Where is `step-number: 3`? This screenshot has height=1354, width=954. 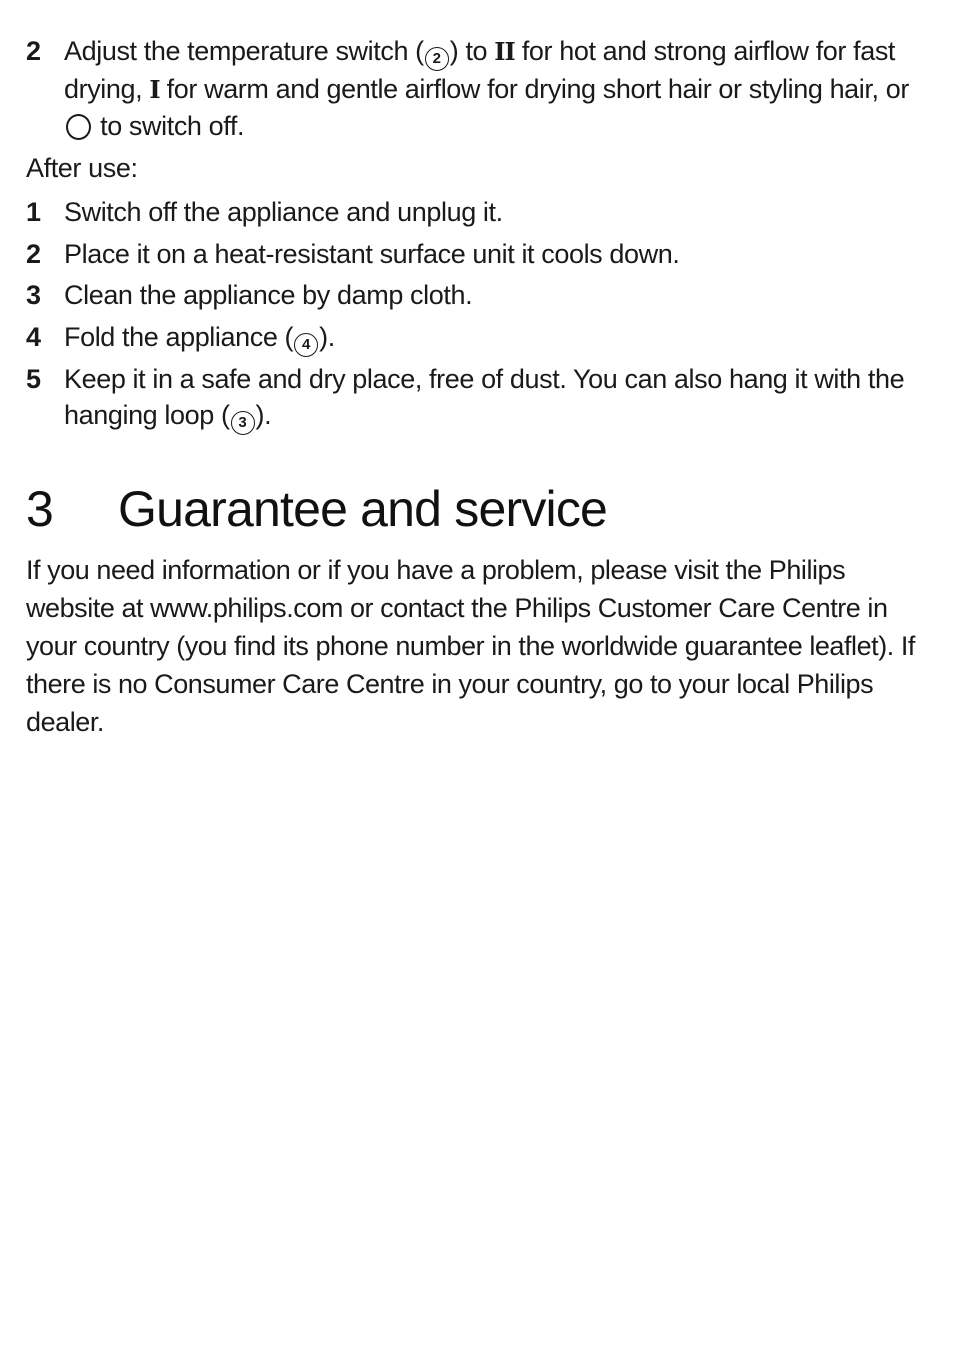 step-number: 3 is located at coordinates (33, 295).